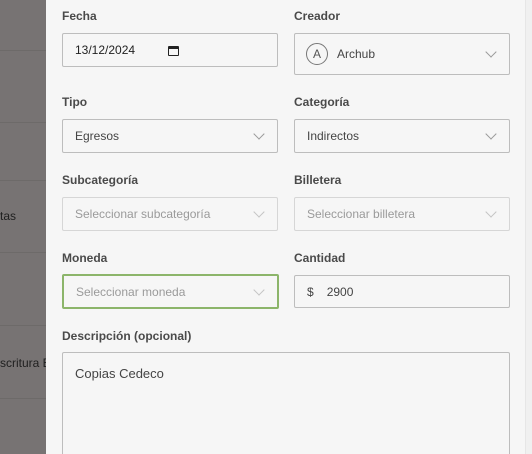 The image size is (532, 454). I want to click on cantidad-label: Cantidad, so click(320, 258).